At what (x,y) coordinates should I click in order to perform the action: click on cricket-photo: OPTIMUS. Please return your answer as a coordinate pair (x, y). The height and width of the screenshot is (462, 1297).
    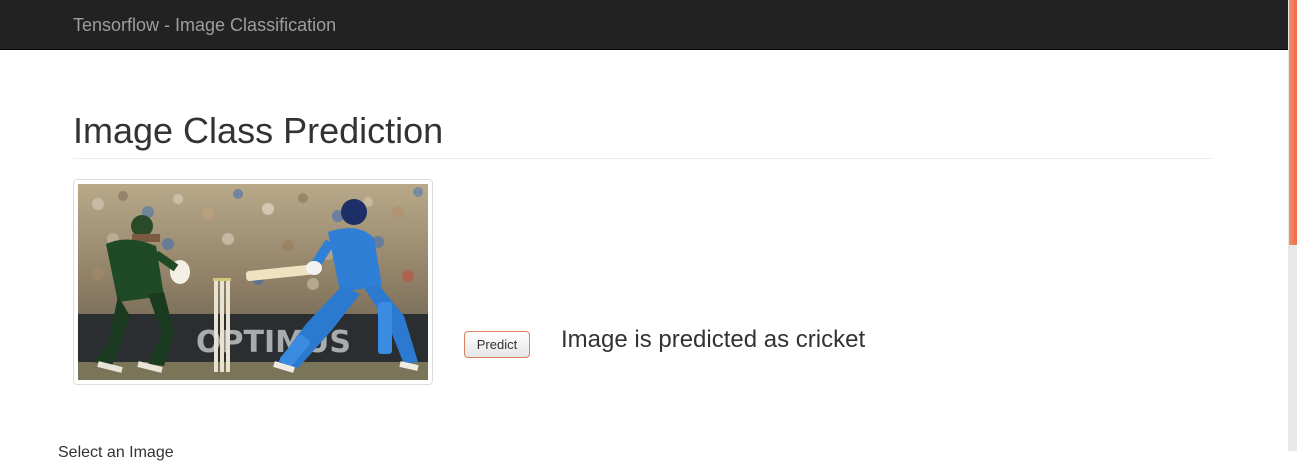
    Looking at the image, I should click on (253, 282).